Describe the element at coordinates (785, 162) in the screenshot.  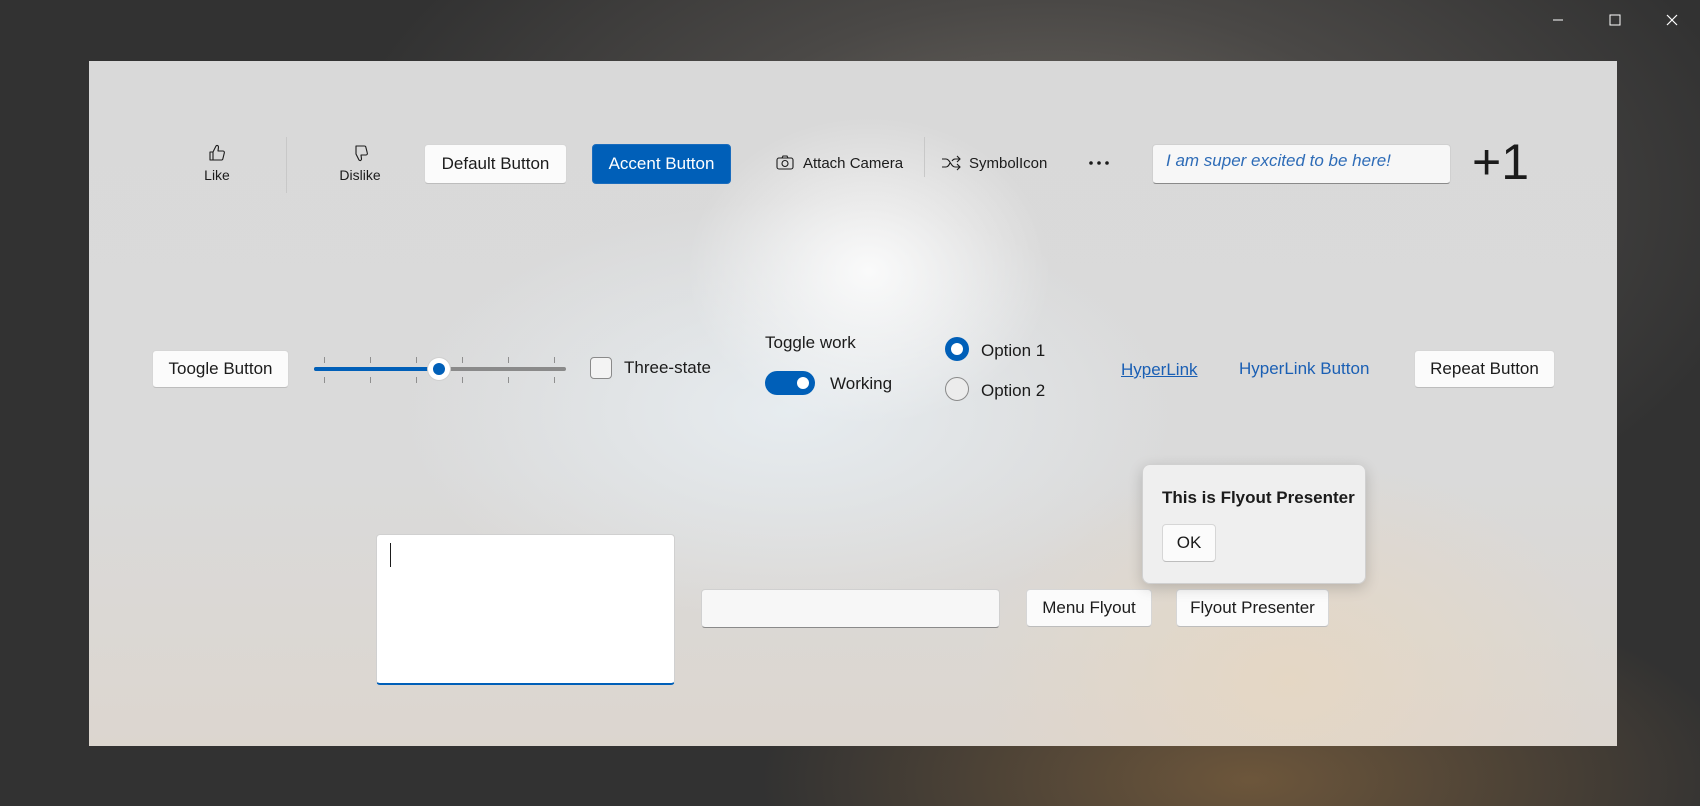
I see `camera-icon` at that location.